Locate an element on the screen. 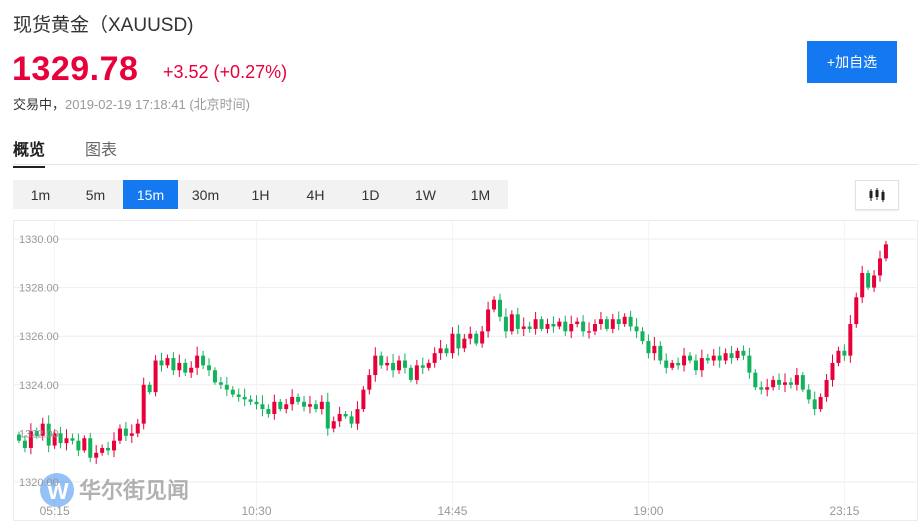 The width and height of the screenshot is (918, 526). period-5m: 5m is located at coordinates (95, 194).